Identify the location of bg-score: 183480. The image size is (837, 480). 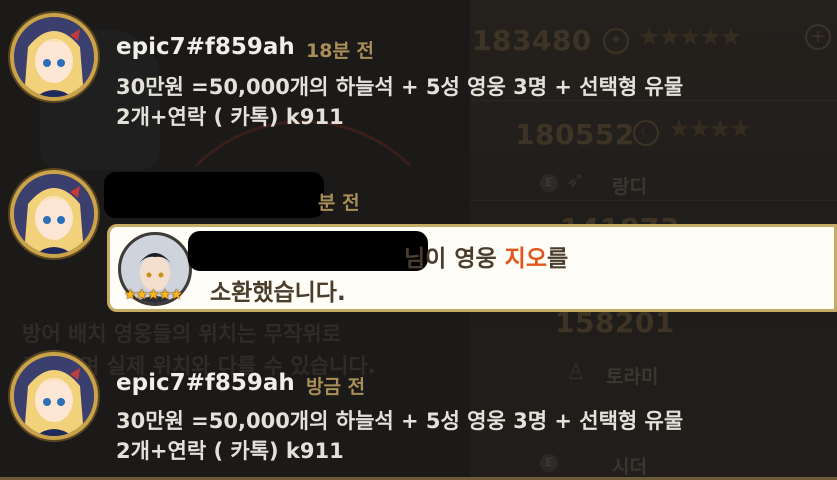
(532, 40).